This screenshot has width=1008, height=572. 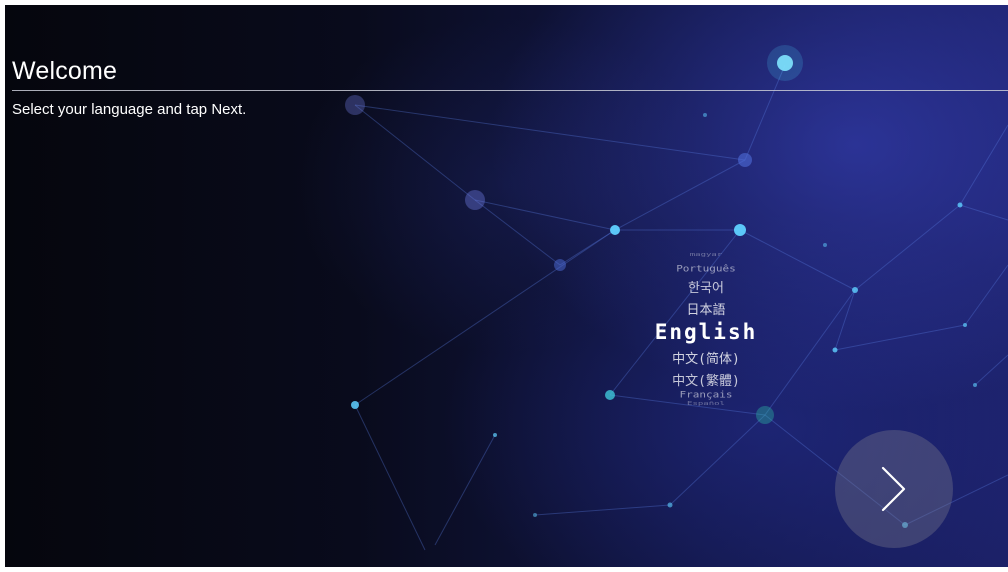 What do you see at coordinates (706, 255) in the screenshot?
I see `language-option-magyar: magyar` at bounding box center [706, 255].